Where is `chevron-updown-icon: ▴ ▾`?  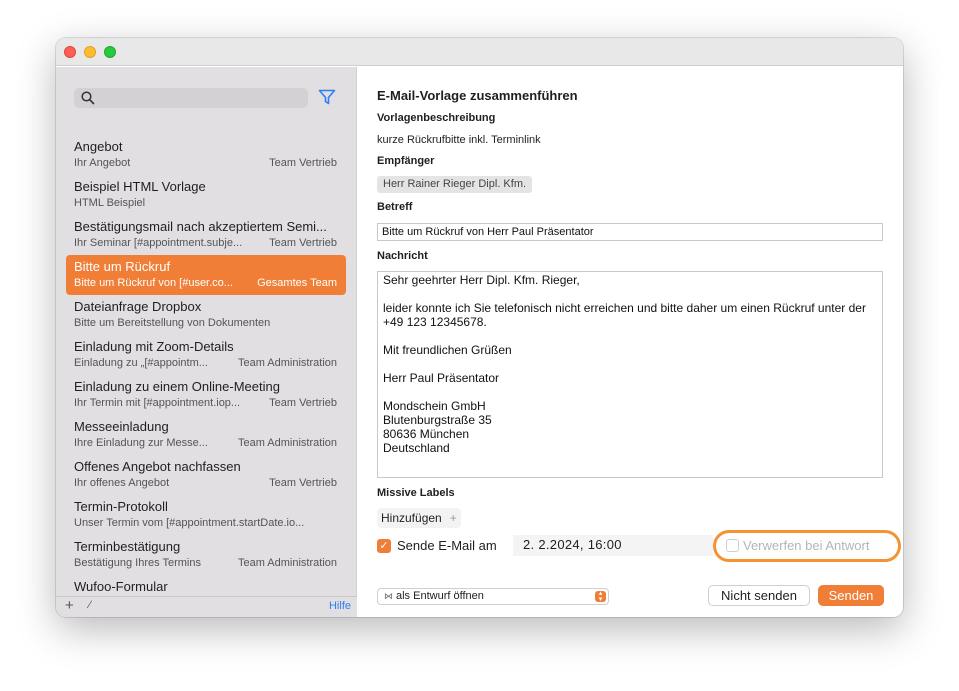 chevron-updown-icon: ▴ ▾ is located at coordinates (600, 596).